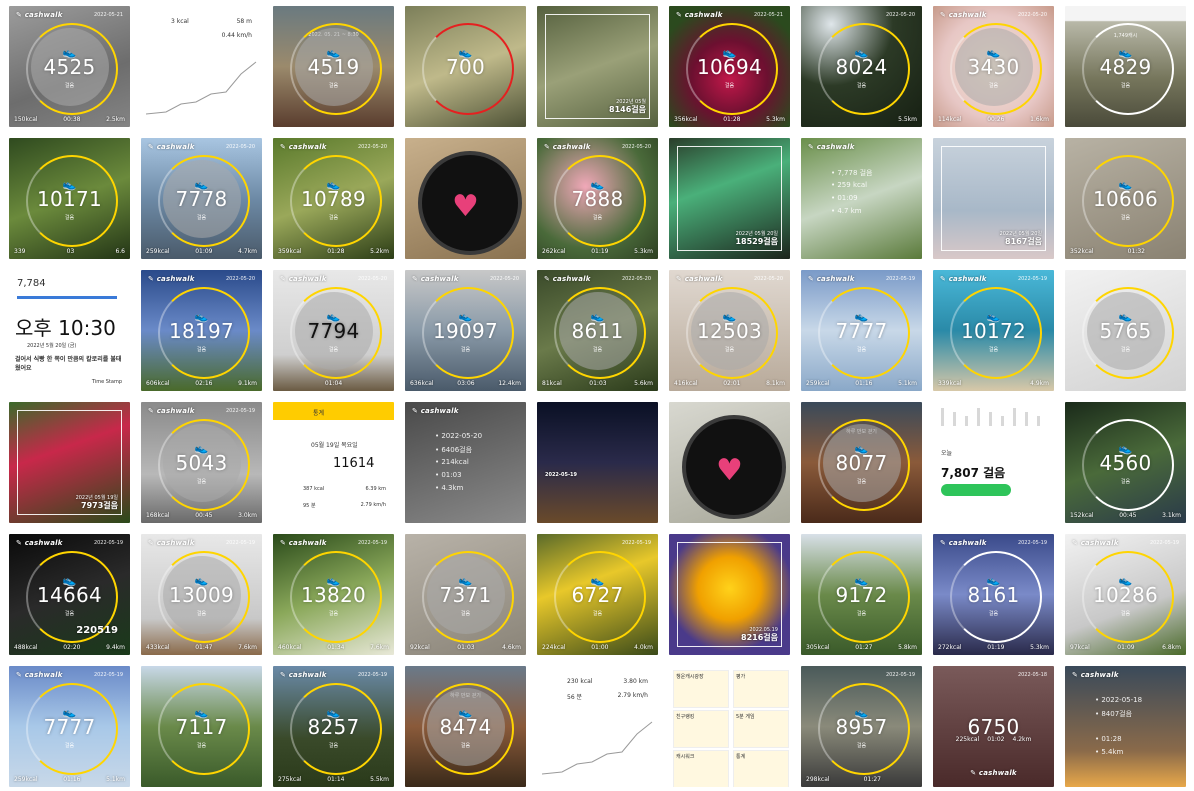  I want to click on step-count: 10789, so click(333, 198).